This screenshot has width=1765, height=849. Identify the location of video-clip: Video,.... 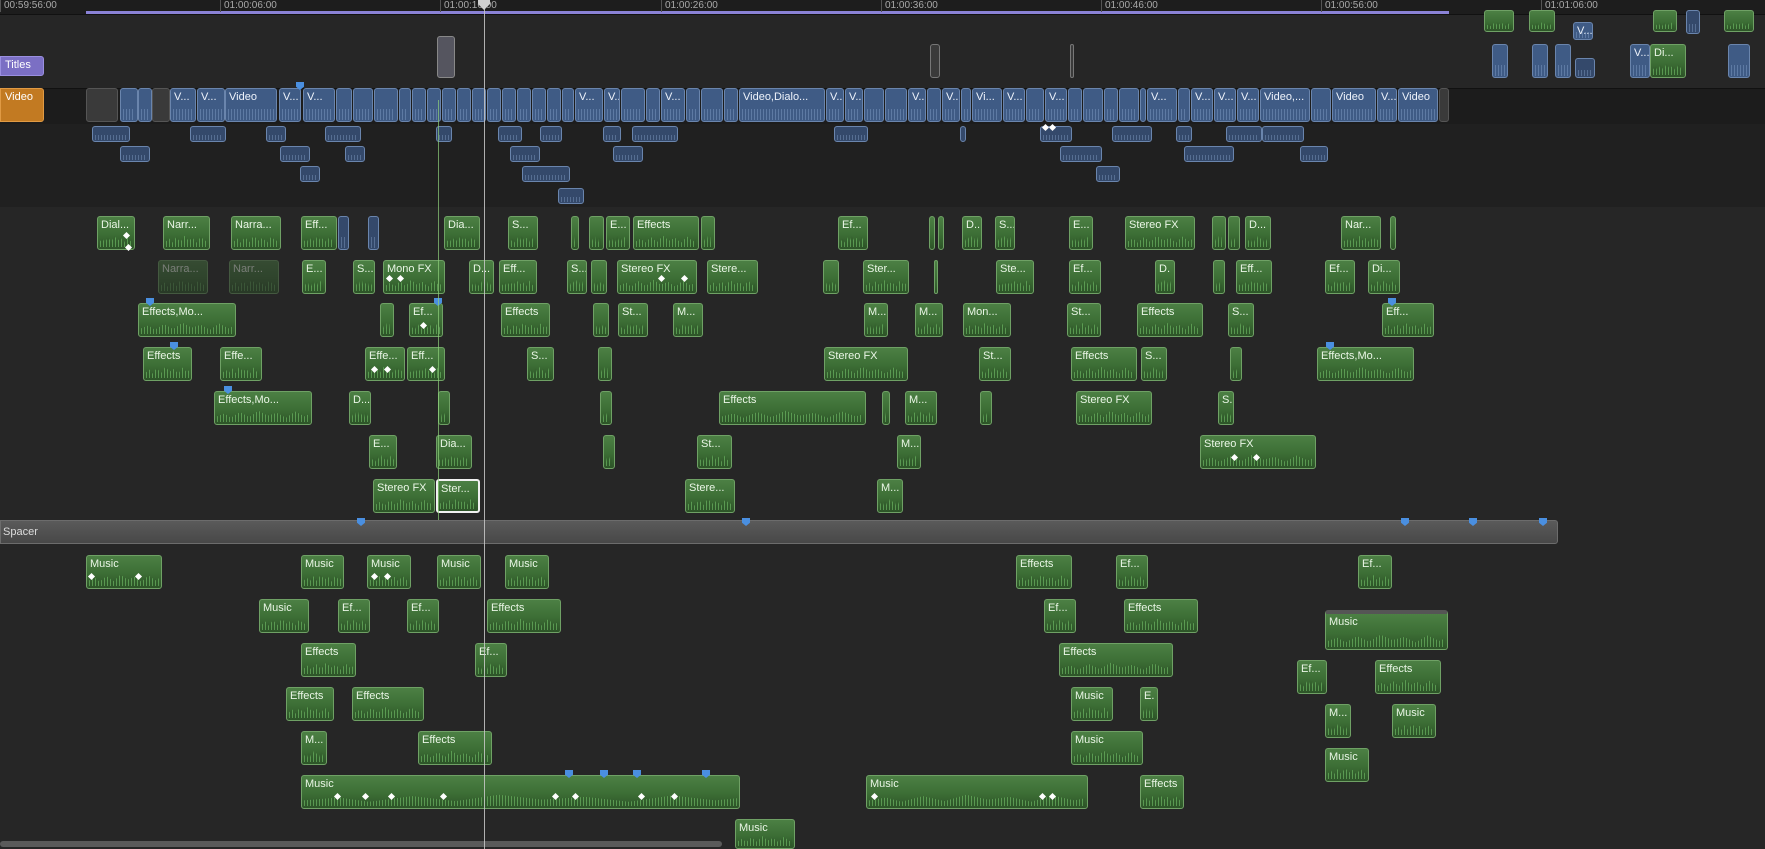
(1285, 105).